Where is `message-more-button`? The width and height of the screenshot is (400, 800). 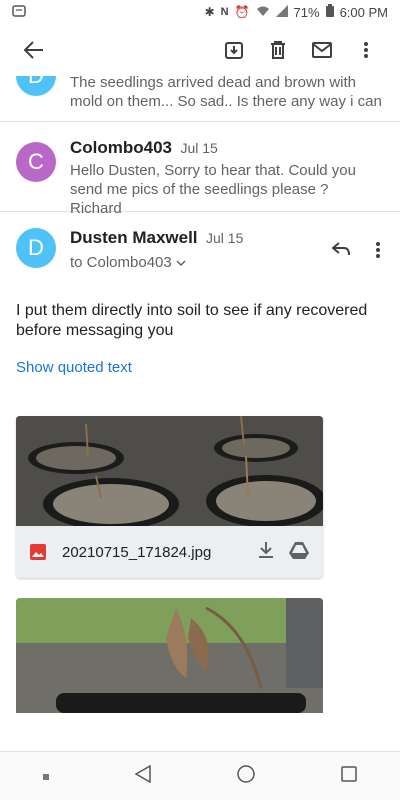 message-more-button is located at coordinates (378, 252).